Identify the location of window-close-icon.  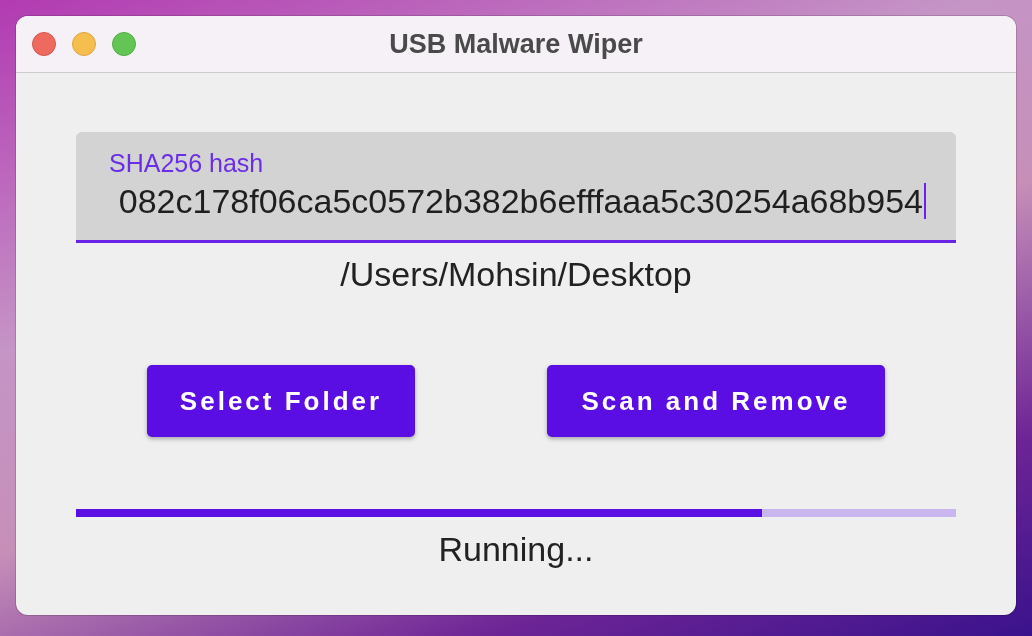
(44, 44).